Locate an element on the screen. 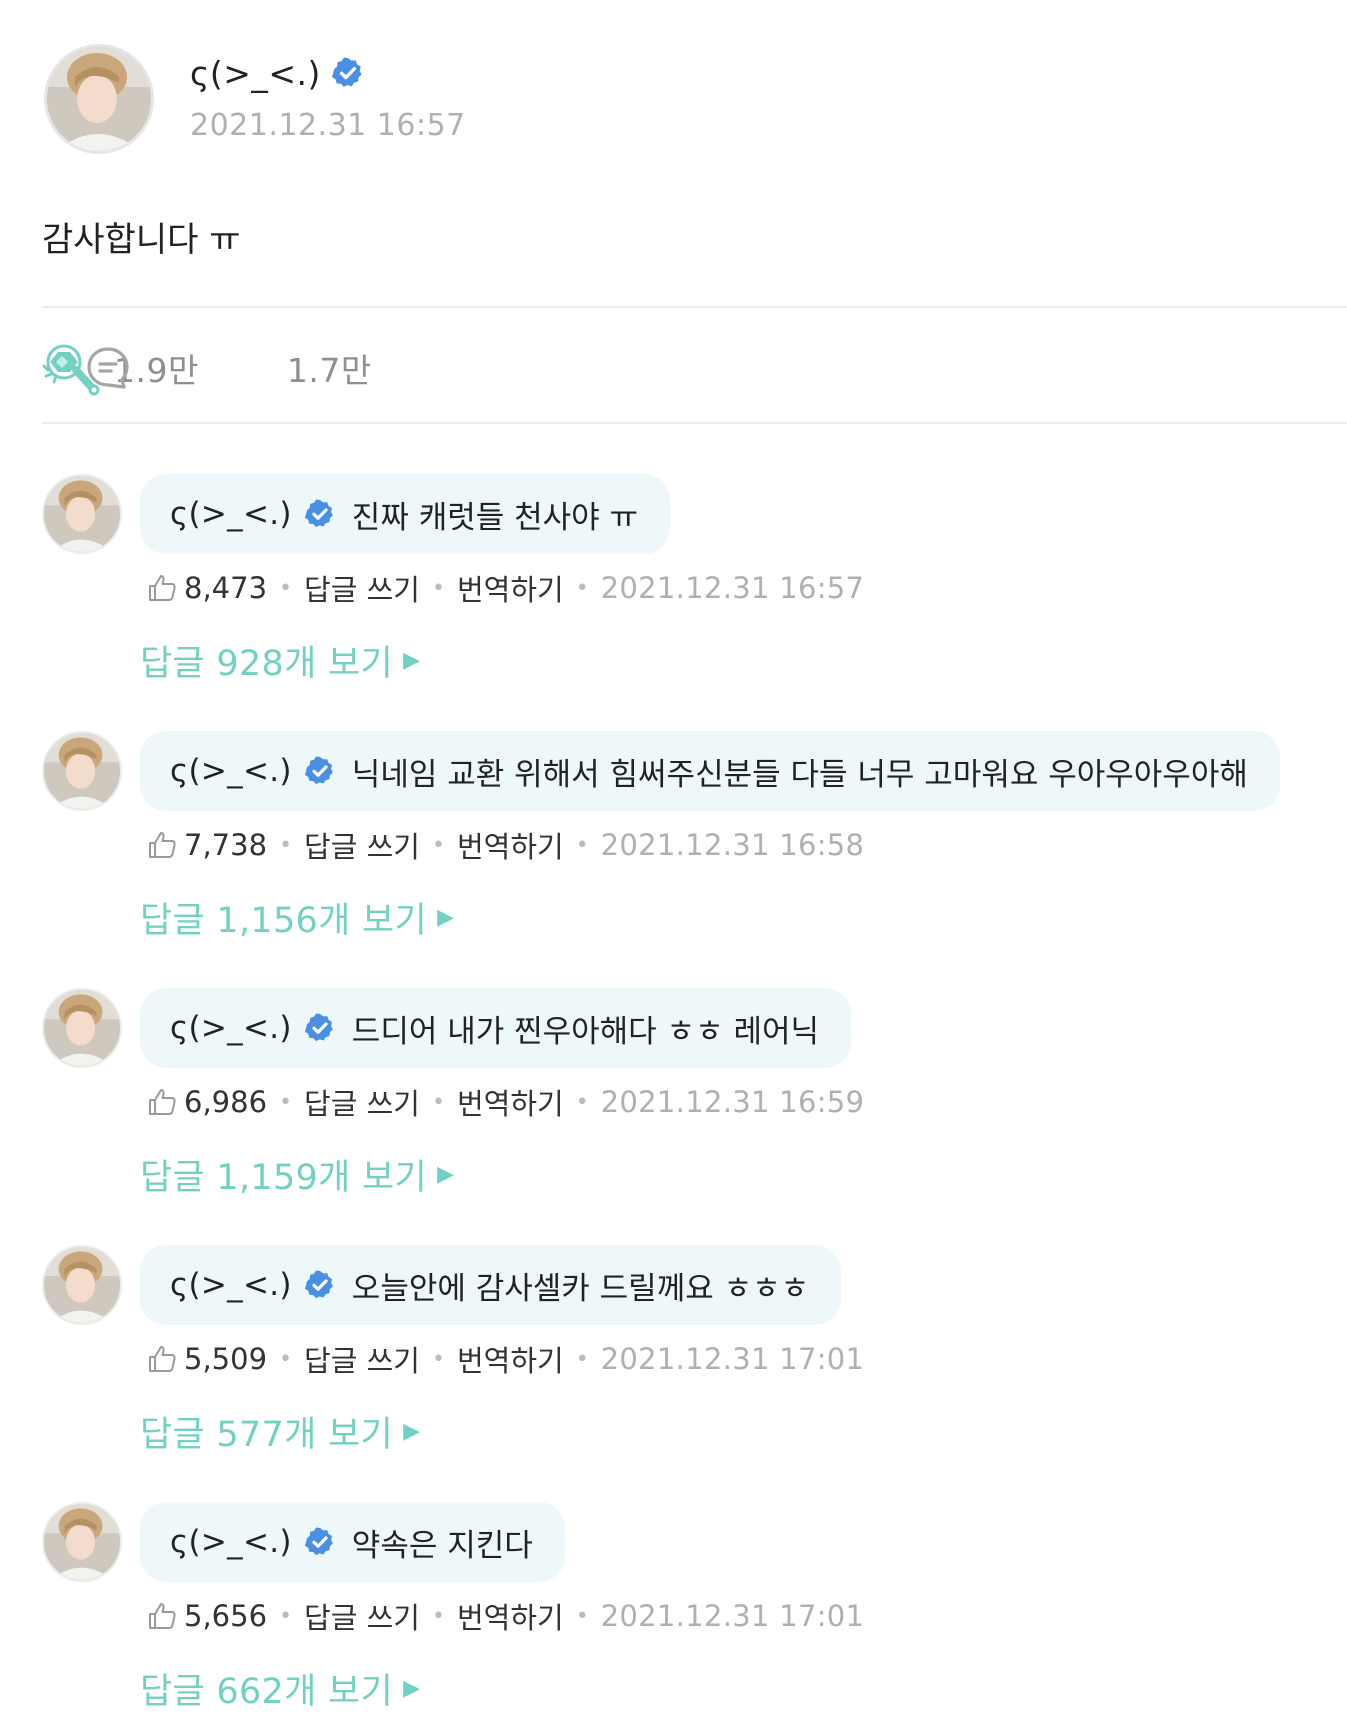 The width and height of the screenshot is (1347, 1734). comment-like-count: 7,738 is located at coordinates (226, 845).